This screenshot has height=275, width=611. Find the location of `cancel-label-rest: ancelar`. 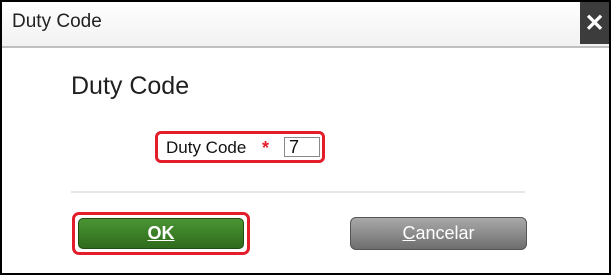

cancel-label-rest: ancelar is located at coordinates (445, 233).